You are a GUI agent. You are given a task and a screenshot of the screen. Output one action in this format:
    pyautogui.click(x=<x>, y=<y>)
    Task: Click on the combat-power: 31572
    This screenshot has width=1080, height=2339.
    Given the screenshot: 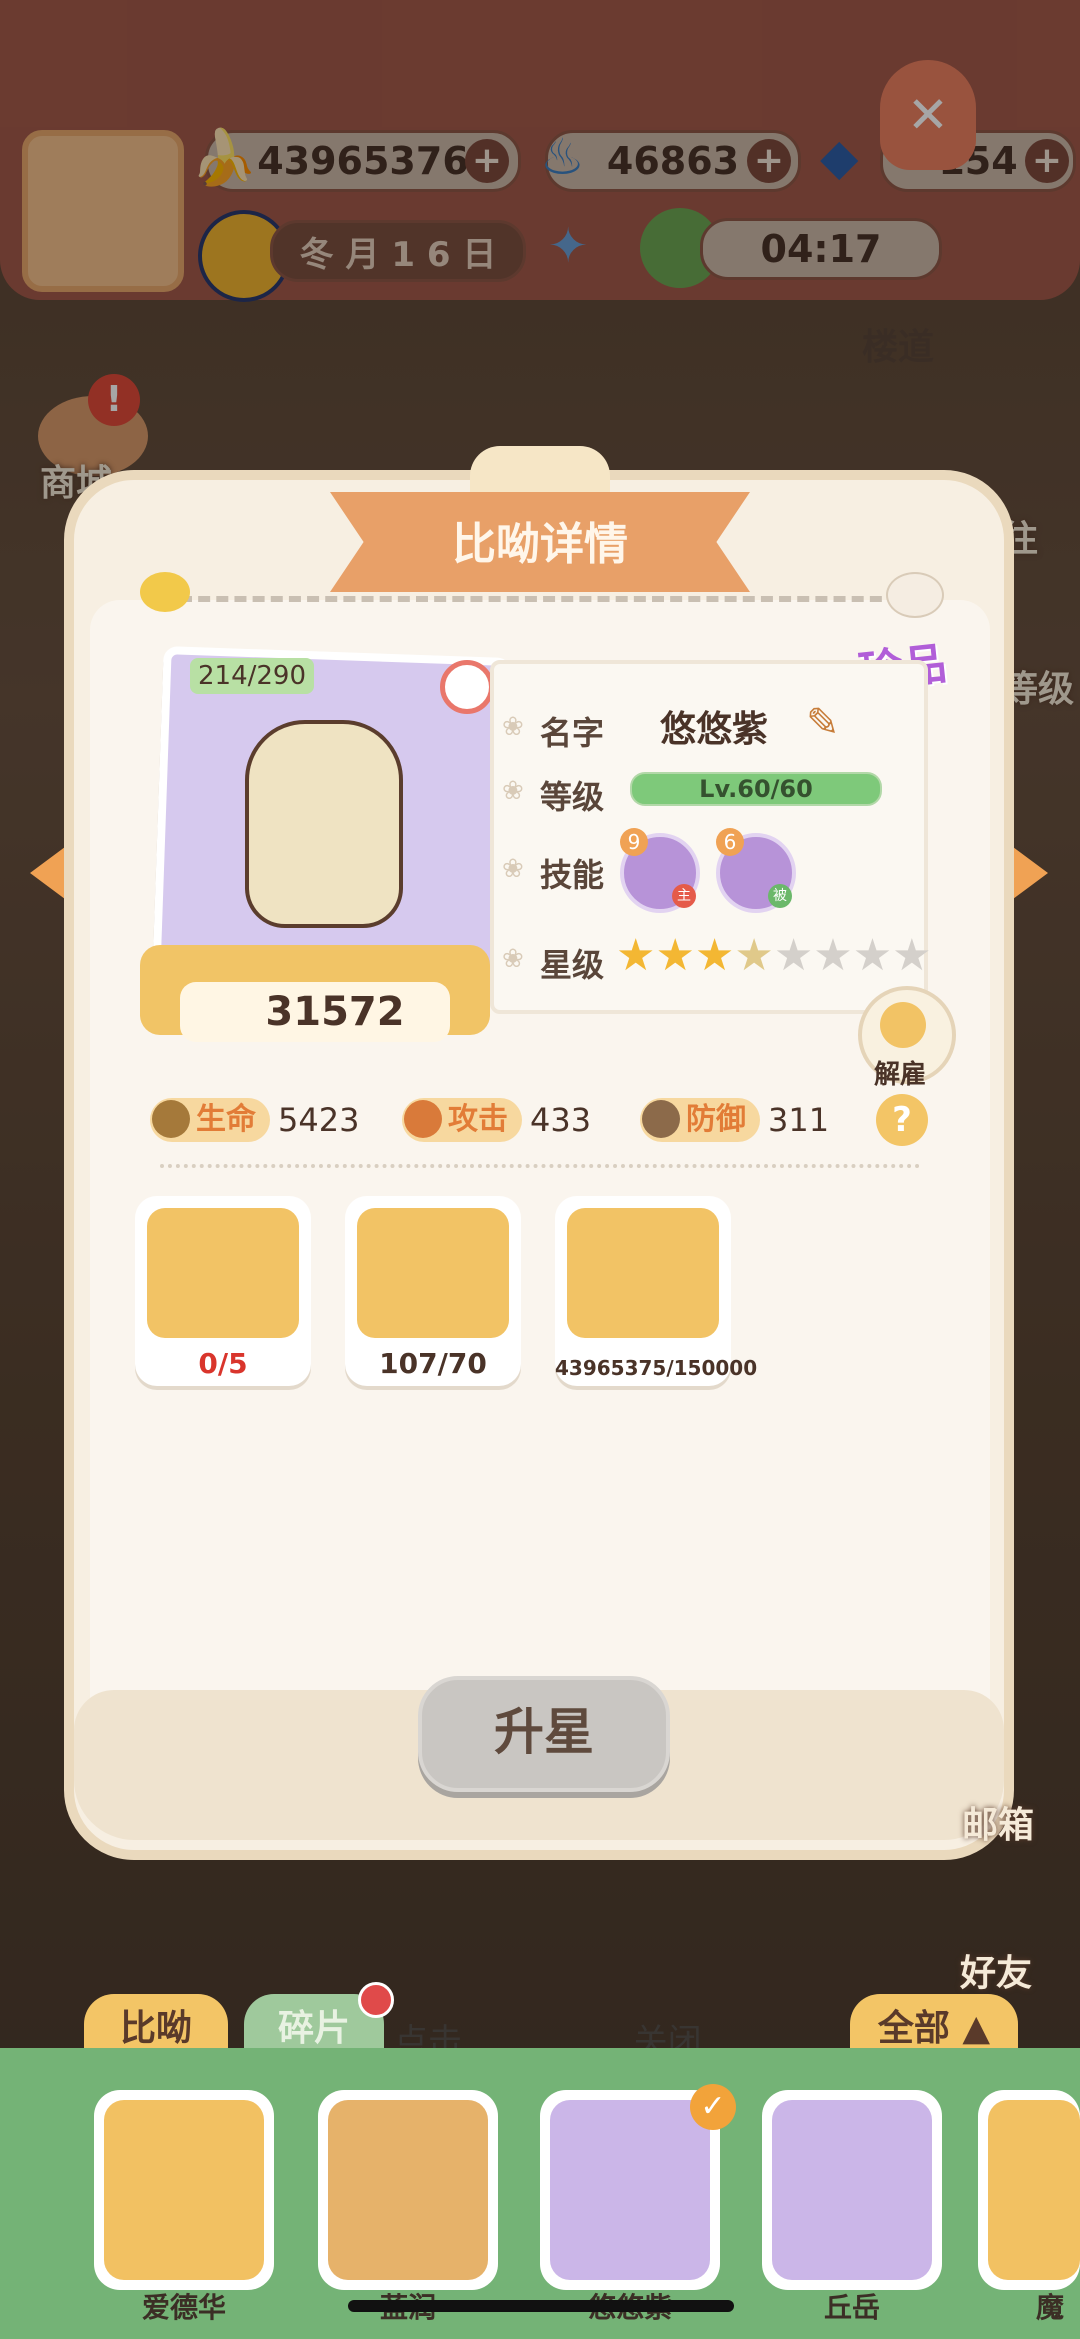 What is the action you would take?
    pyautogui.click(x=315, y=1012)
    